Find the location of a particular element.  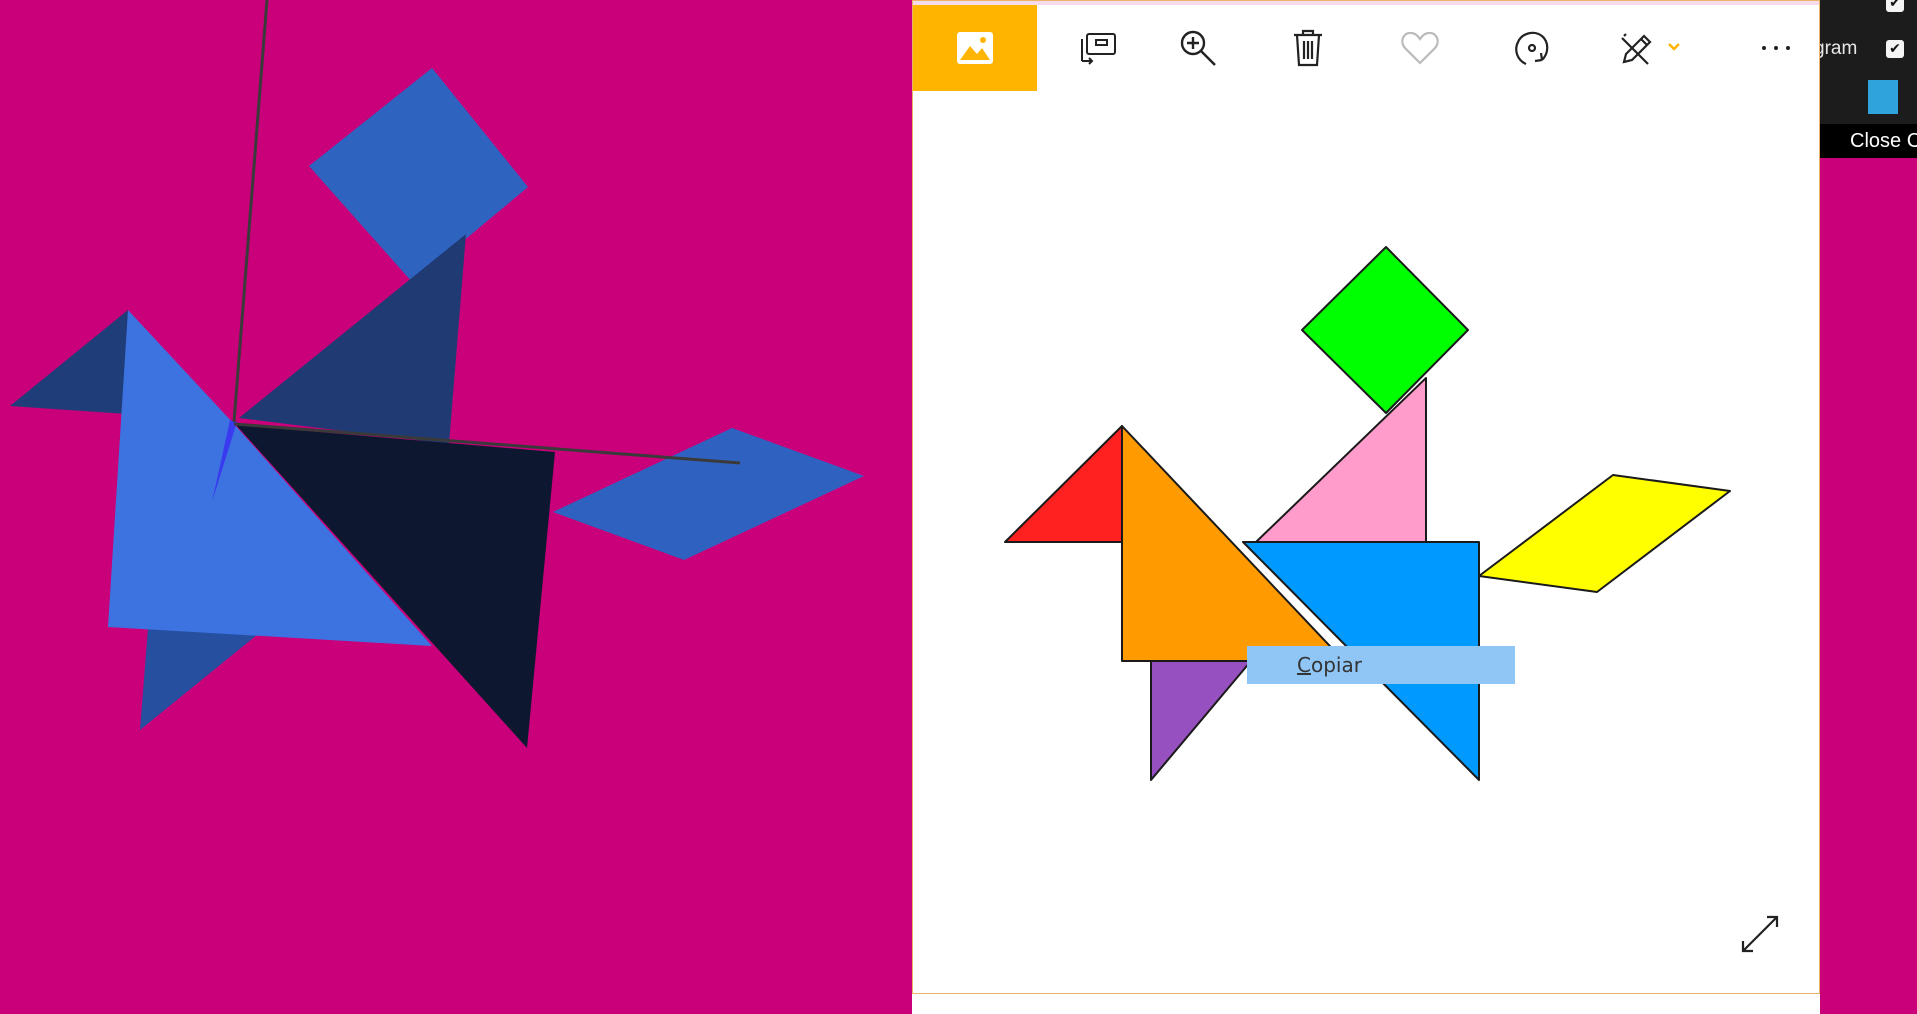

copy-label: opiar is located at coordinates (1336, 665).